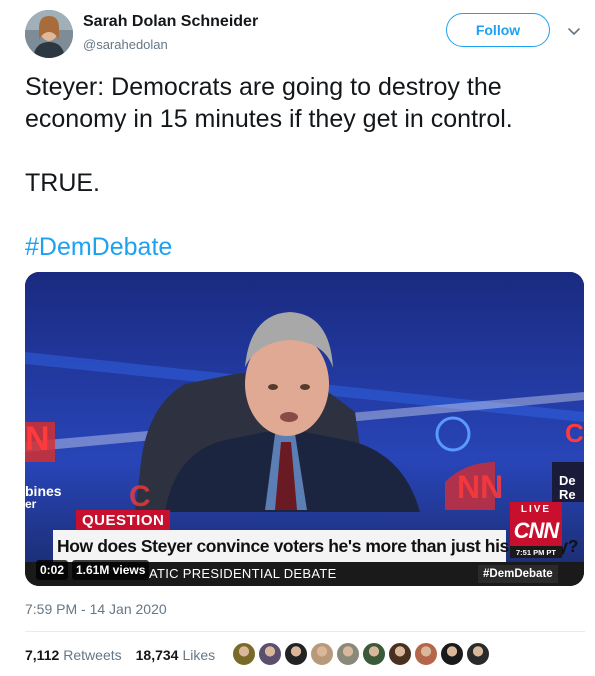  What do you see at coordinates (127, 655) in the screenshot?
I see `tweet-stats: 7,112 Retweets 18,734 Likes` at bounding box center [127, 655].